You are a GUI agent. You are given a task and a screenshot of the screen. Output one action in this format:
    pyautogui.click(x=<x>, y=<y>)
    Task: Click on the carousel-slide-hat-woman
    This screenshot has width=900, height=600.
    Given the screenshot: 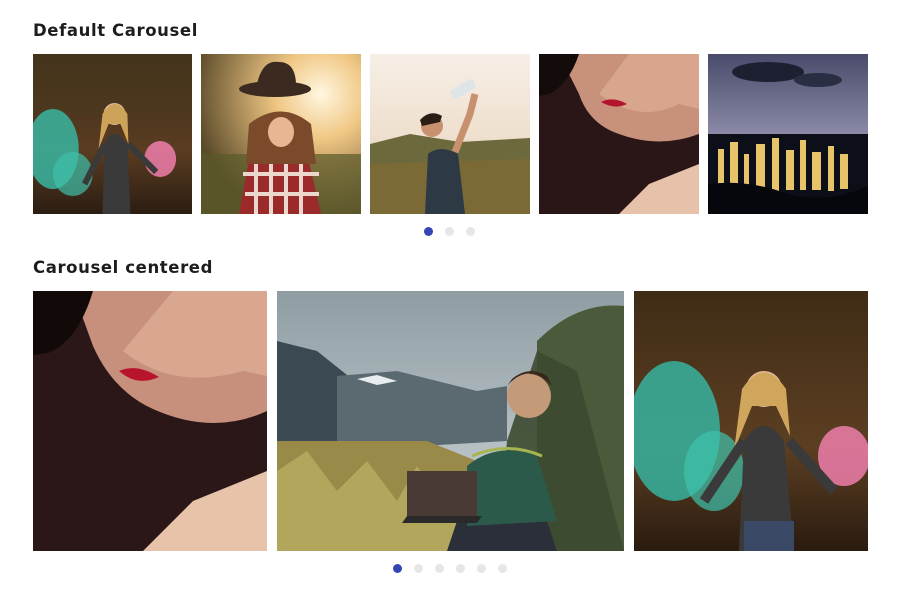 What is the action you would take?
    pyautogui.click(x=281, y=134)
    